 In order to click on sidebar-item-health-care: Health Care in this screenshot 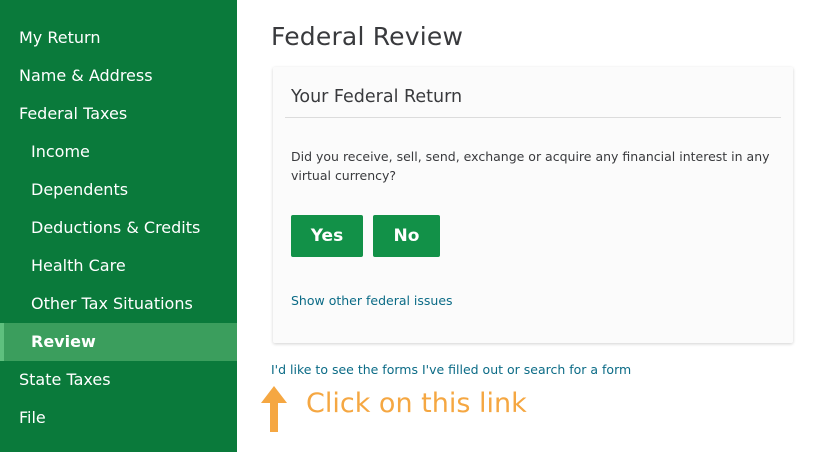, I will do `click(118, 266)`.